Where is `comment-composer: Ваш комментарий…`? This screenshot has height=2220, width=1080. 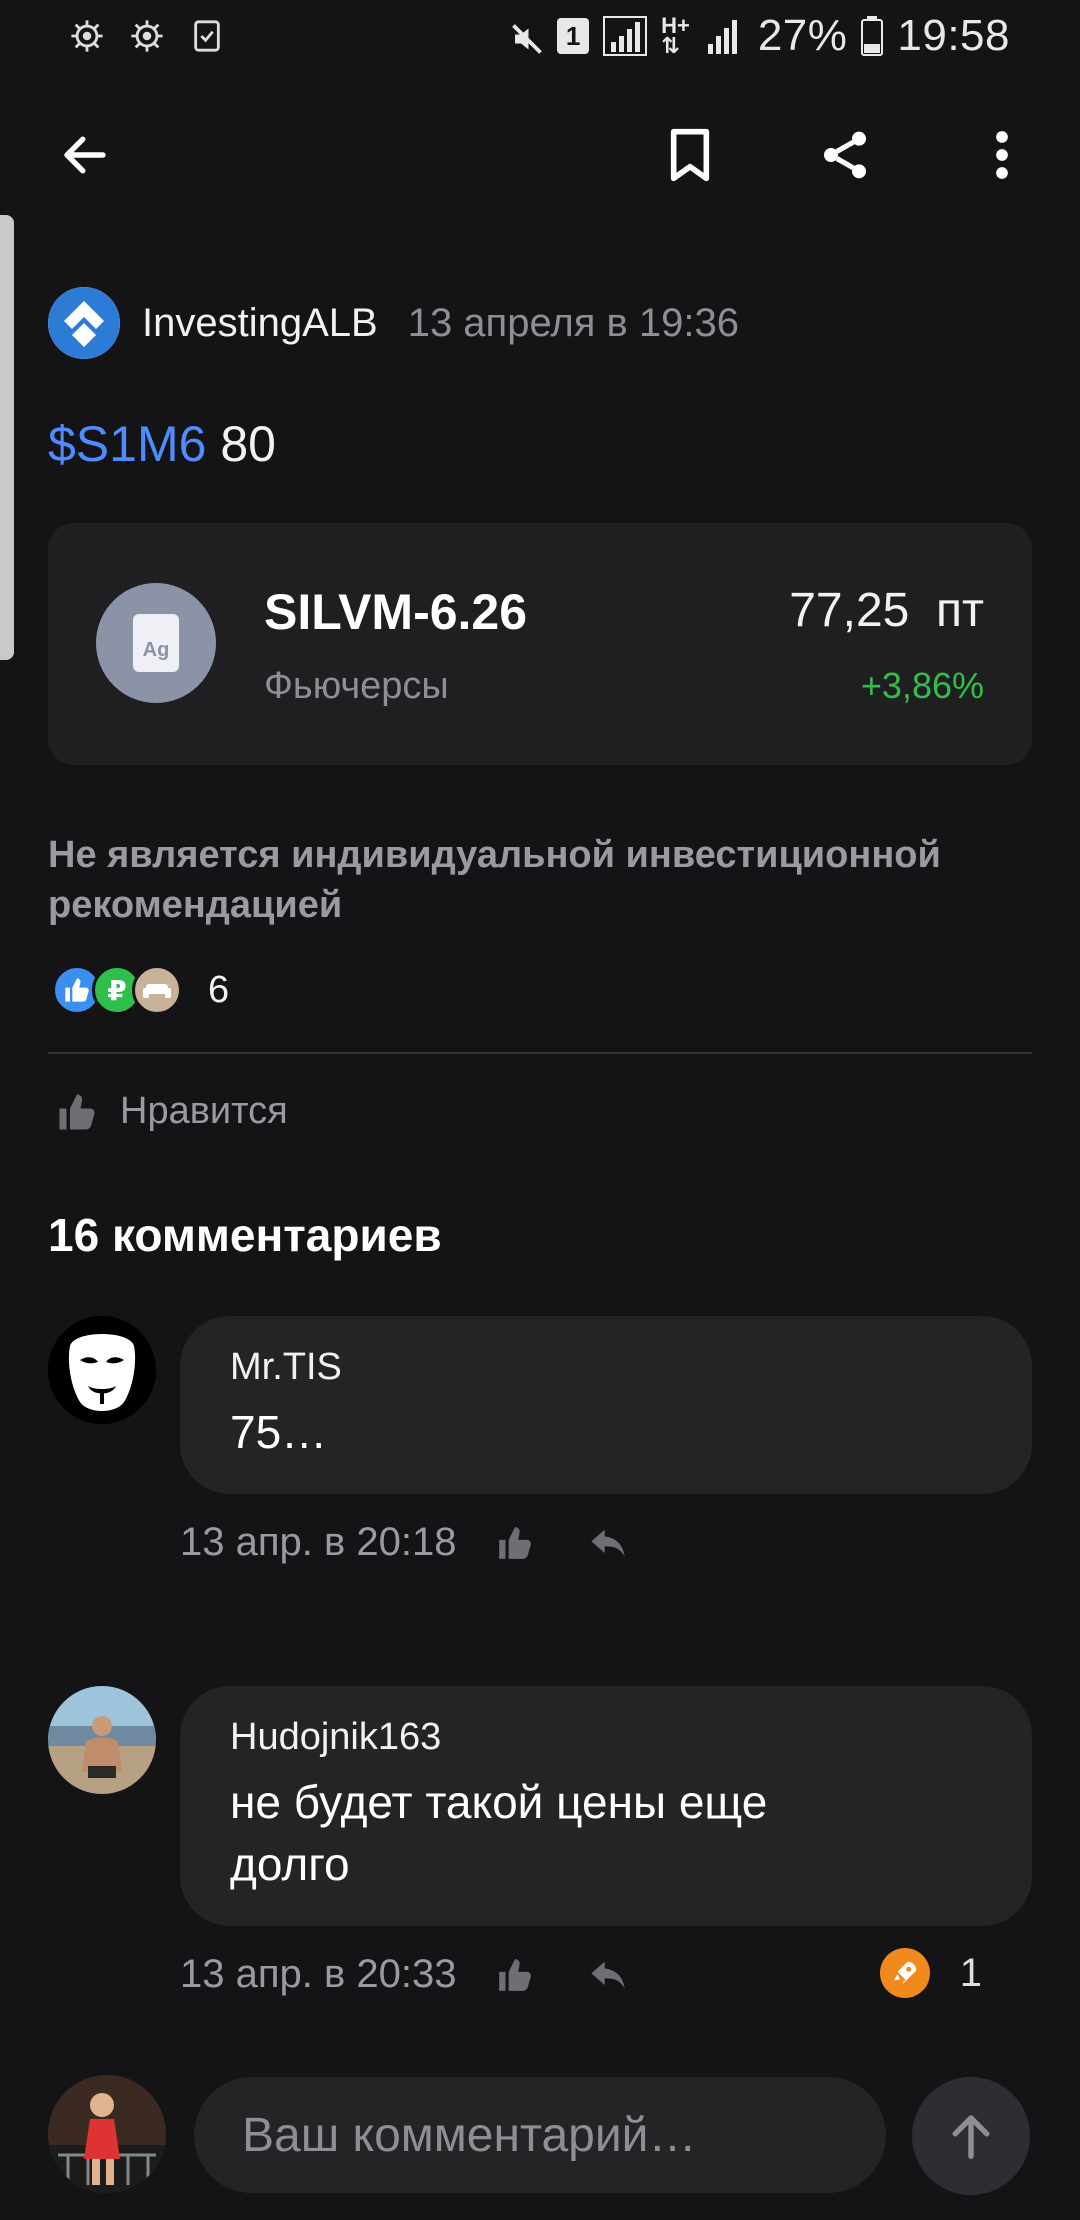 comment-composer: Ваш комментарий… is located at coordinates (540, 2137).